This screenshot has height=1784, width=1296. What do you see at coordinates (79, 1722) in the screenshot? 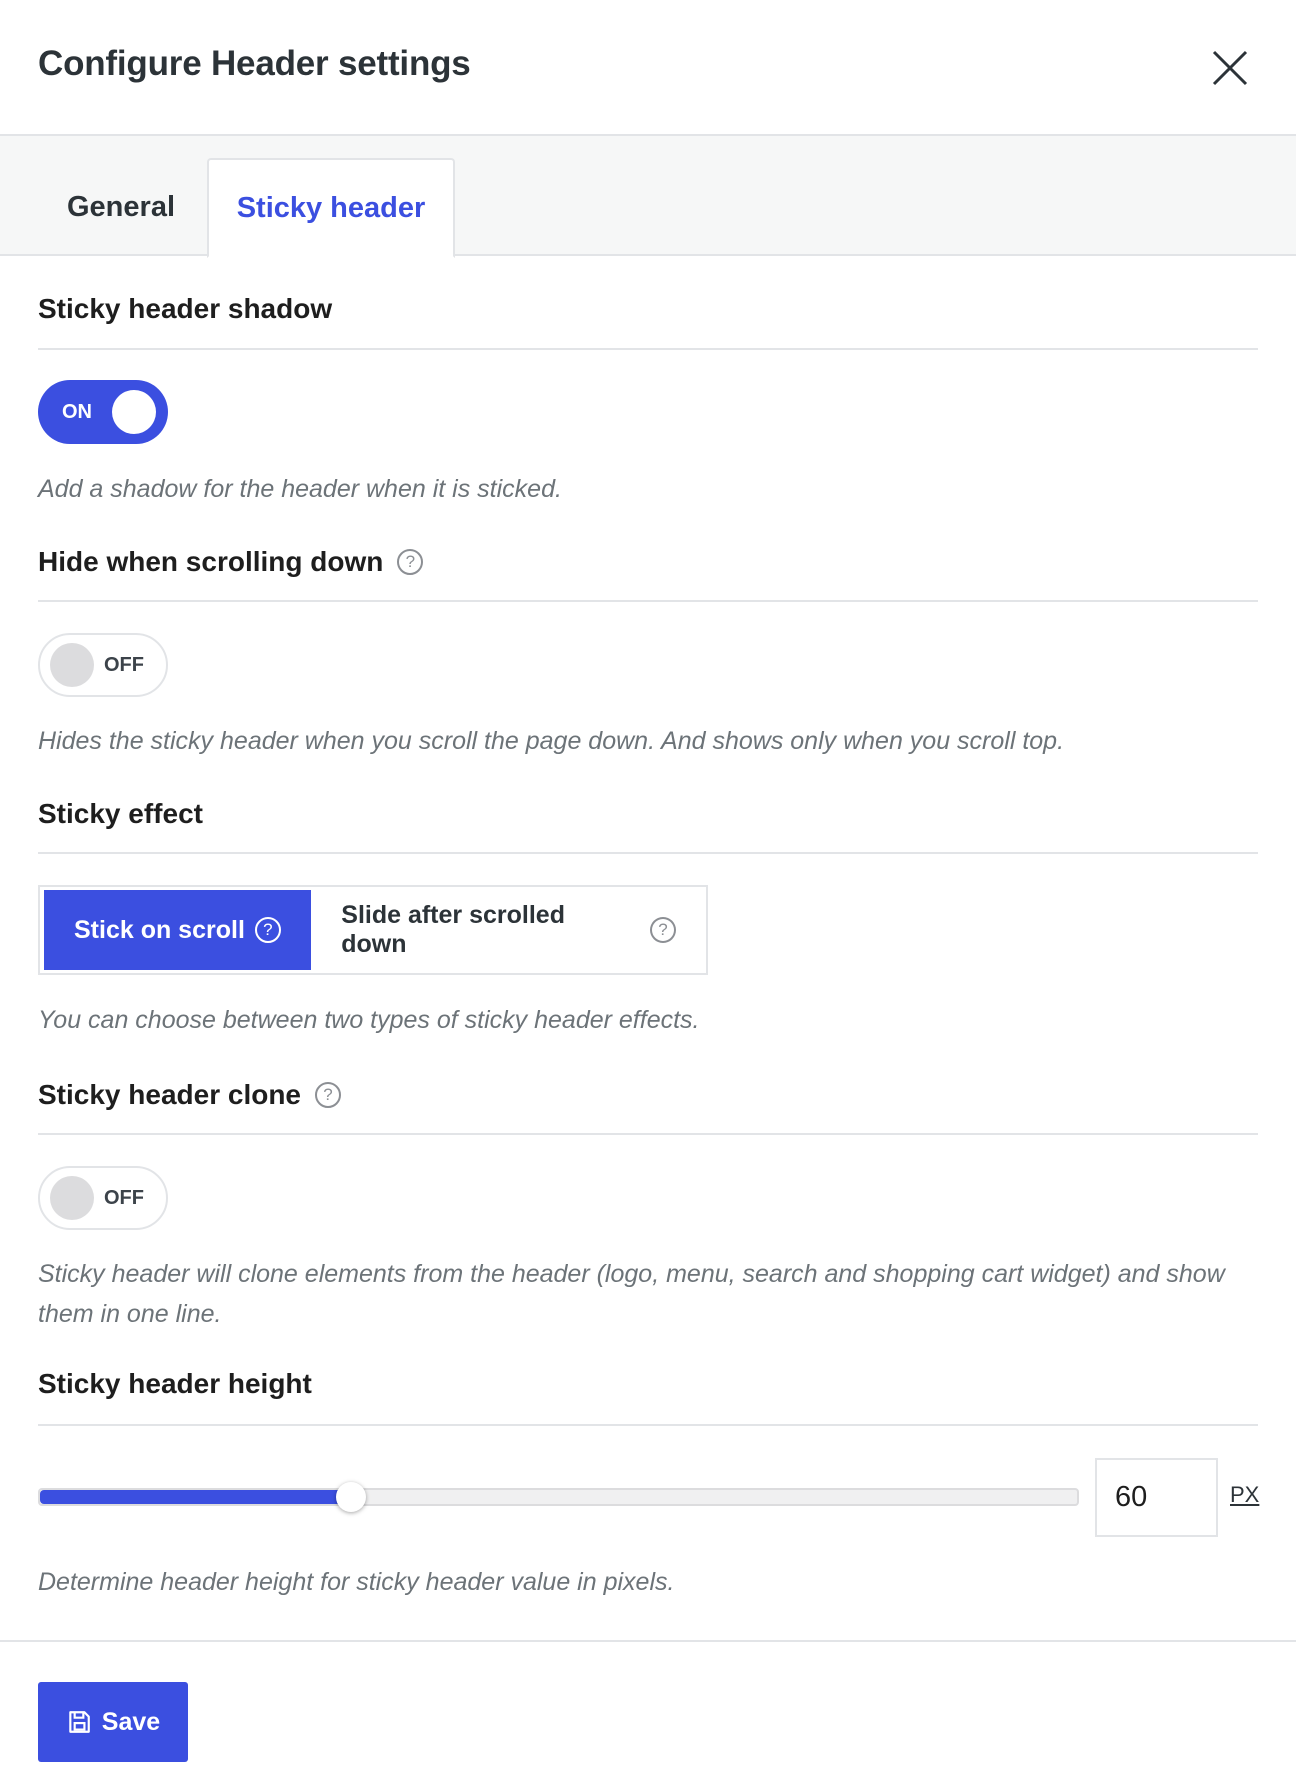
I see `save-icon` at bounding box center [79, 1722].